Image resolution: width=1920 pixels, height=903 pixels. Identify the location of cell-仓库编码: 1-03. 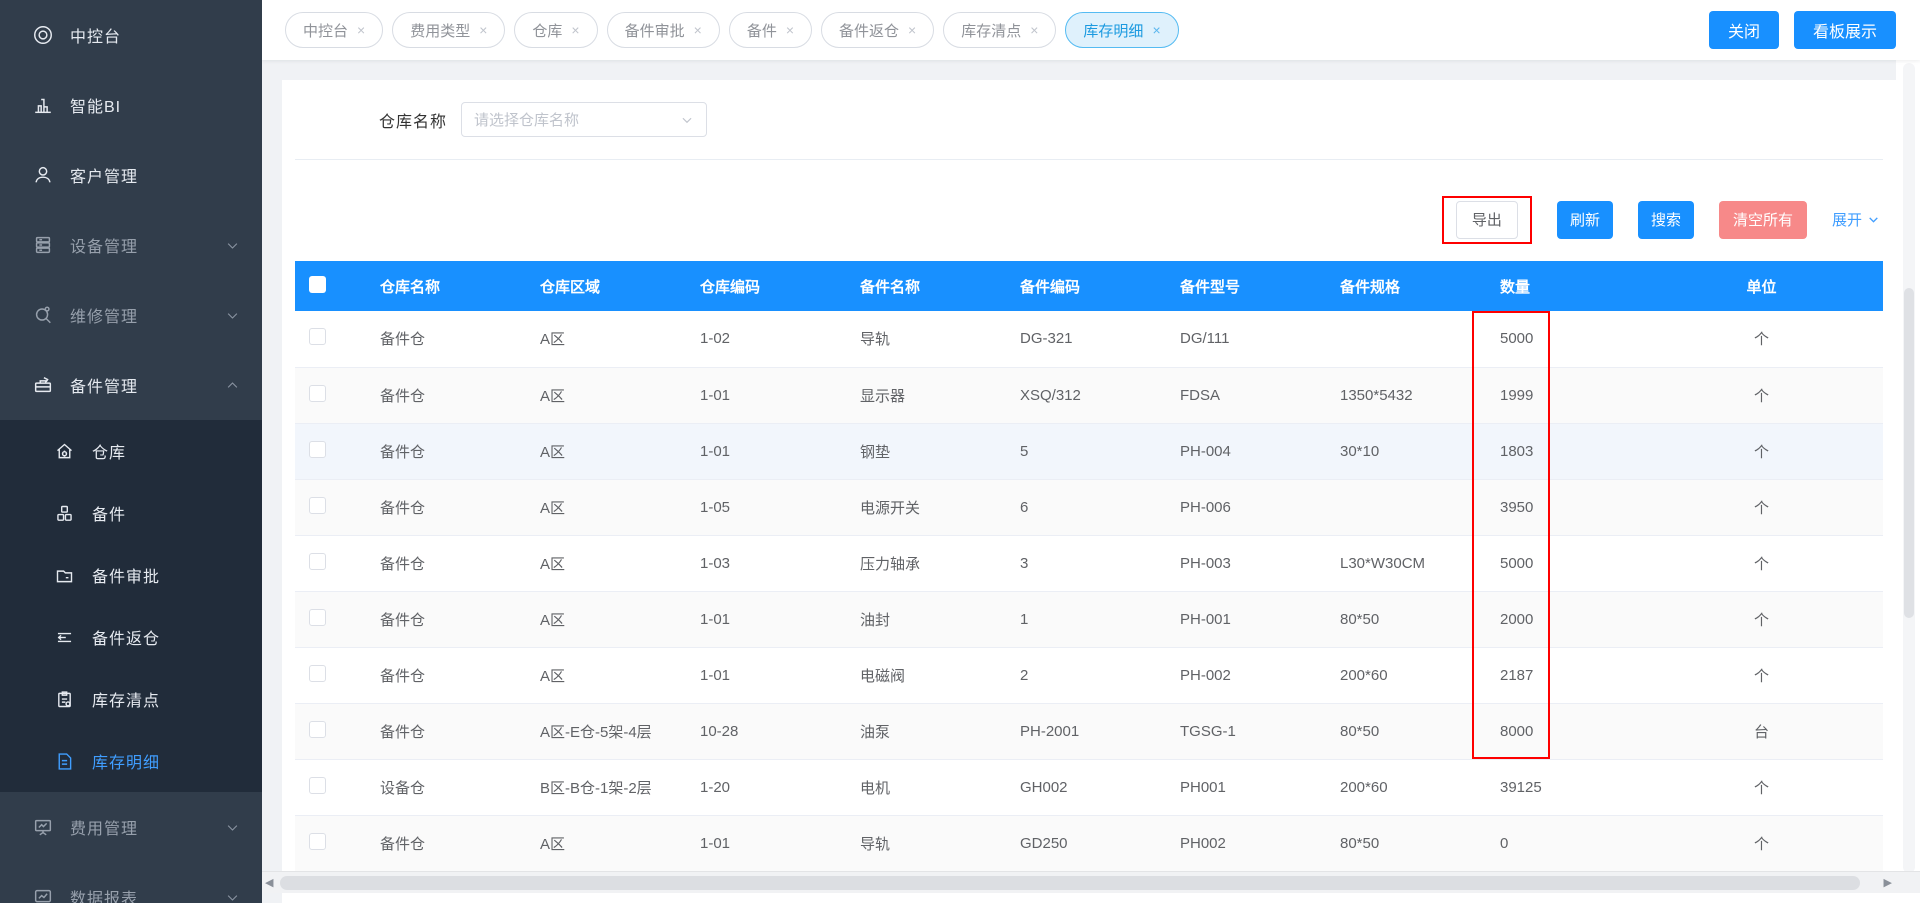
(760, 563).